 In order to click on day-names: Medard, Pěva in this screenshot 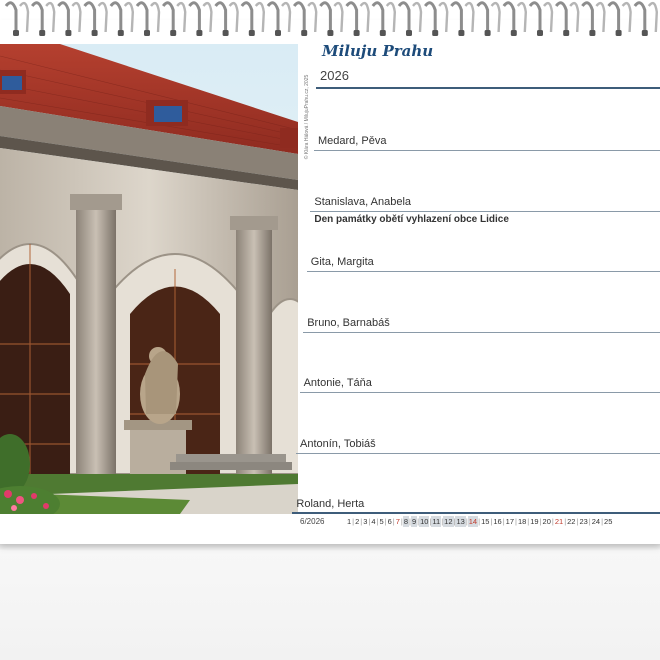, I will do `click(352, 141)`.